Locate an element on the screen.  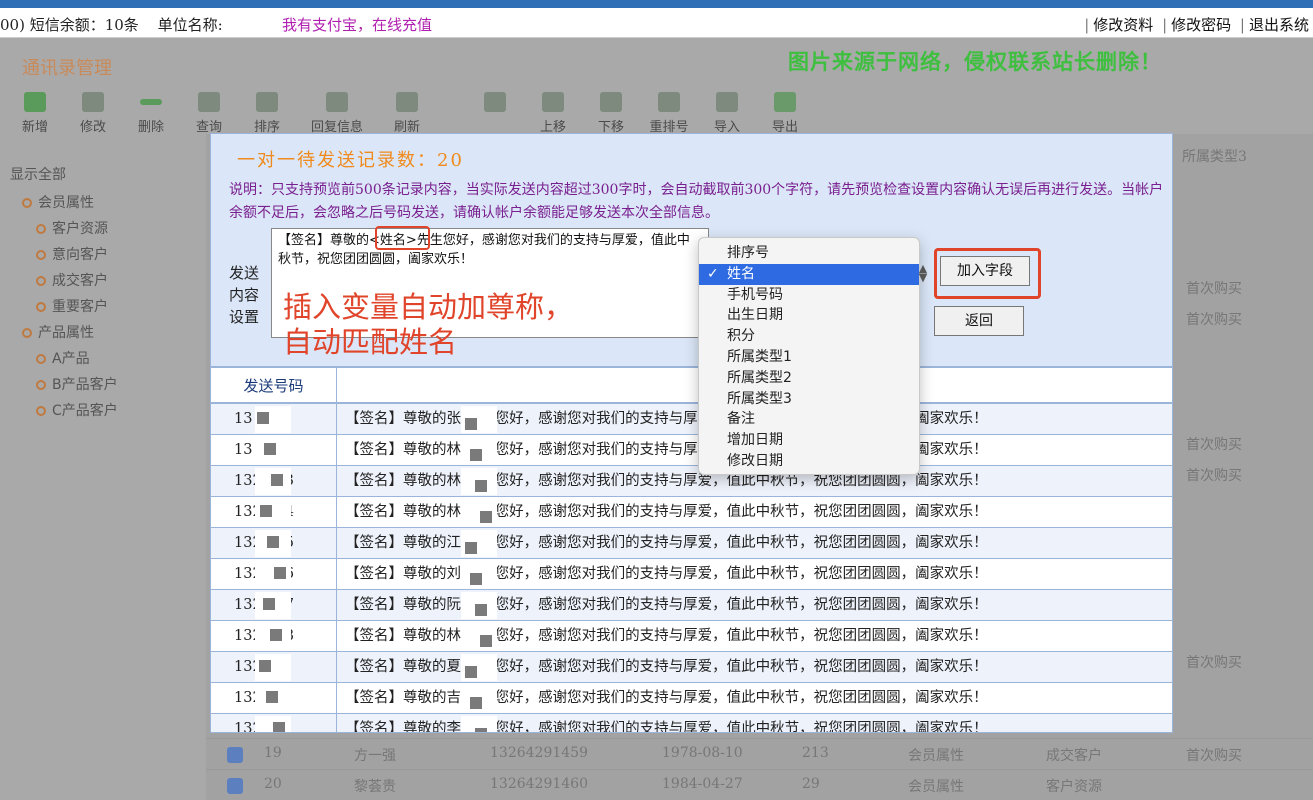
blank-tool-button is located at coordinates (495, 113).